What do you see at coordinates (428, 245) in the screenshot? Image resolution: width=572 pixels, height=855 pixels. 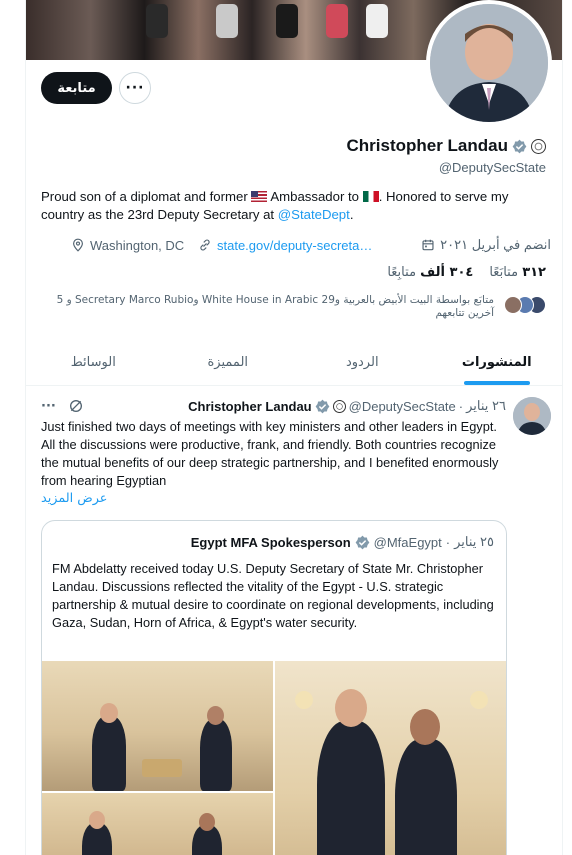 I see `calendar-icon` at bounding box center [428, 245].